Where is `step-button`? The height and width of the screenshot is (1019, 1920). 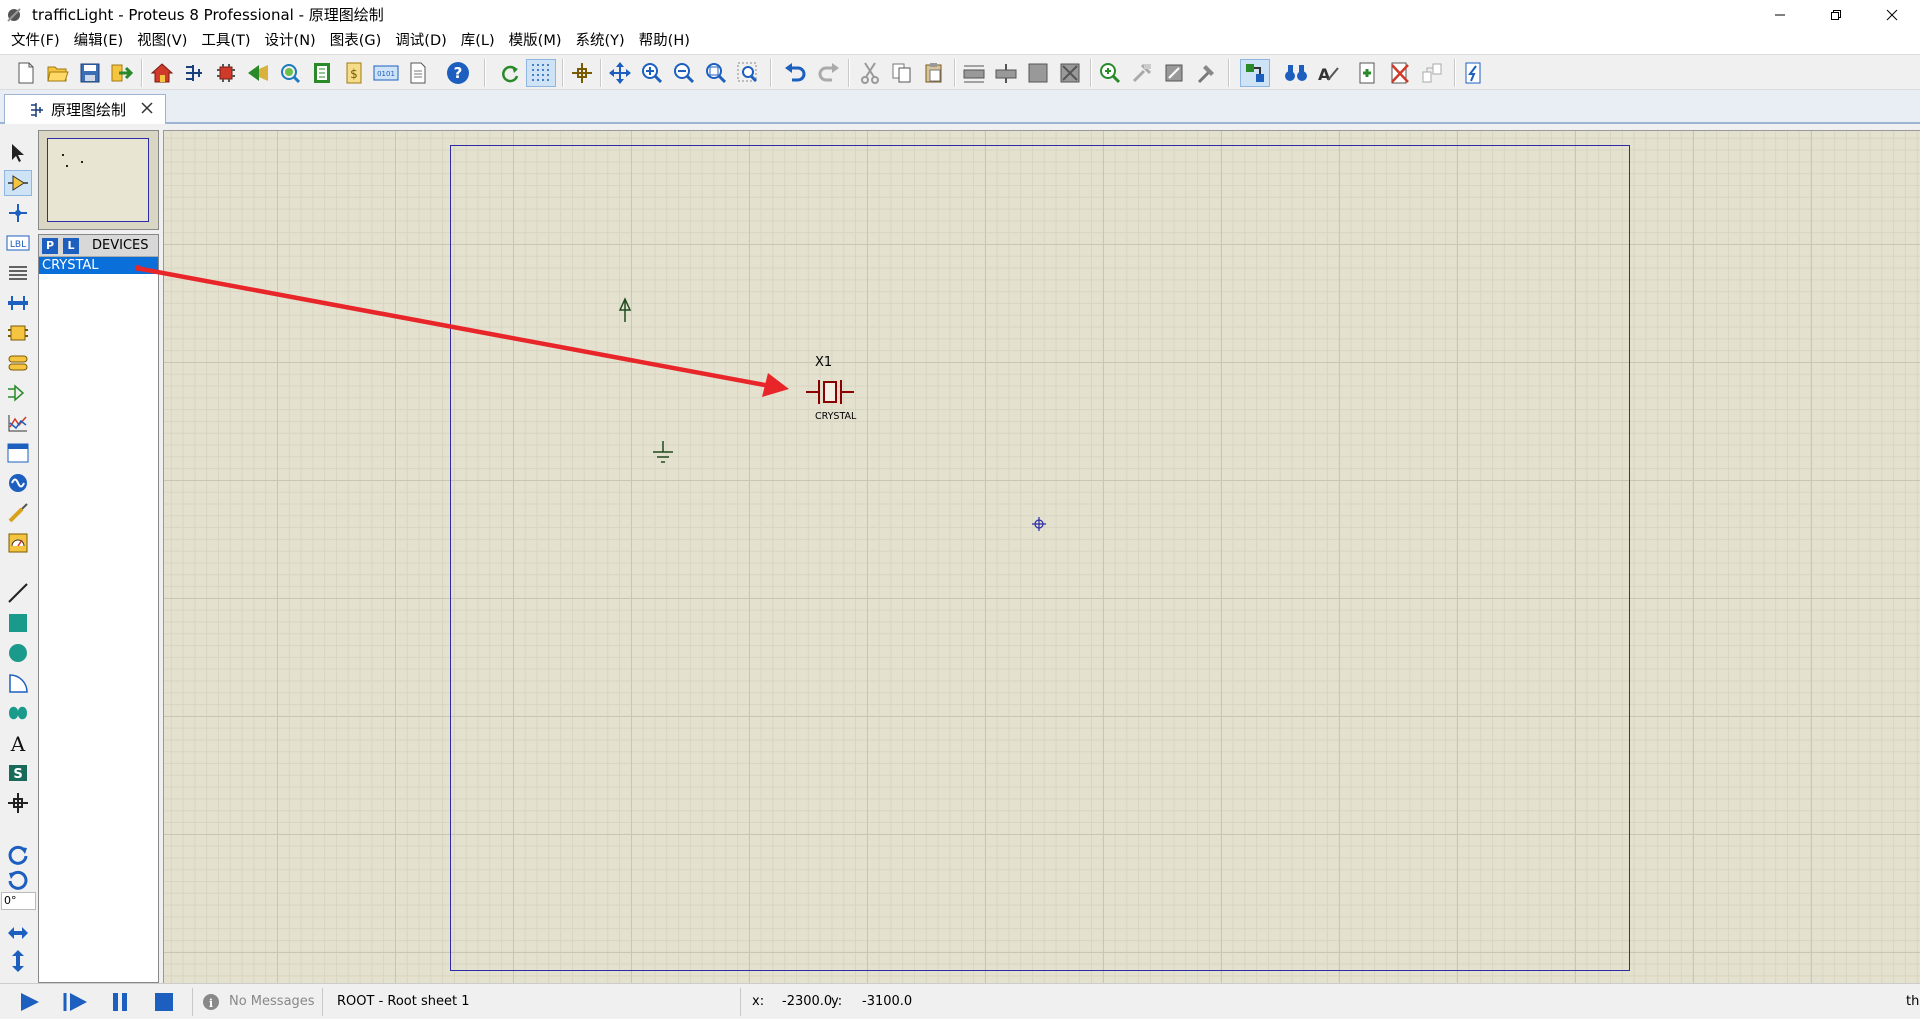
step-button is located at coordinates (76, 1002).